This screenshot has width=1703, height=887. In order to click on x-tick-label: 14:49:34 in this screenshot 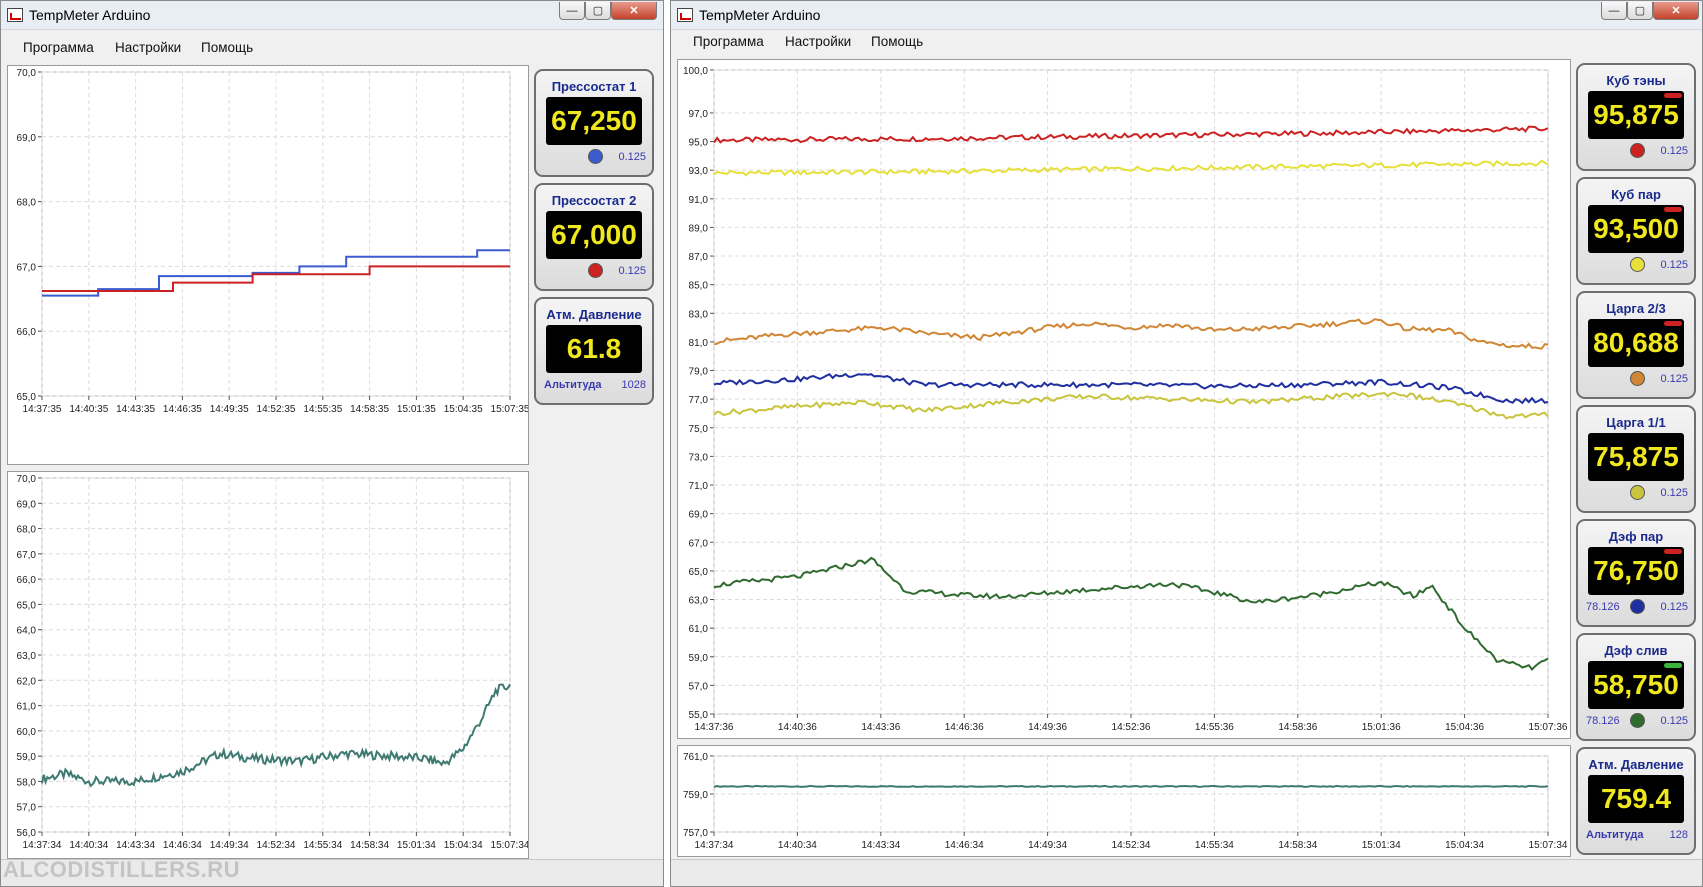, I will do `click(1047, 845)`.